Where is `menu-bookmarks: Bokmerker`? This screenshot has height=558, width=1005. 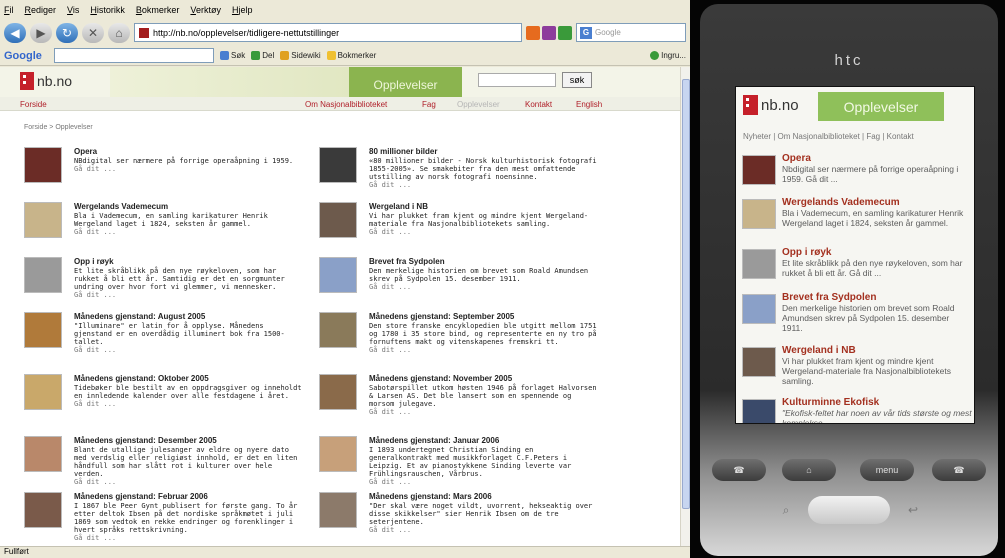 menu-bookmarks: Bokmerker is located at coordinates (158, 10).